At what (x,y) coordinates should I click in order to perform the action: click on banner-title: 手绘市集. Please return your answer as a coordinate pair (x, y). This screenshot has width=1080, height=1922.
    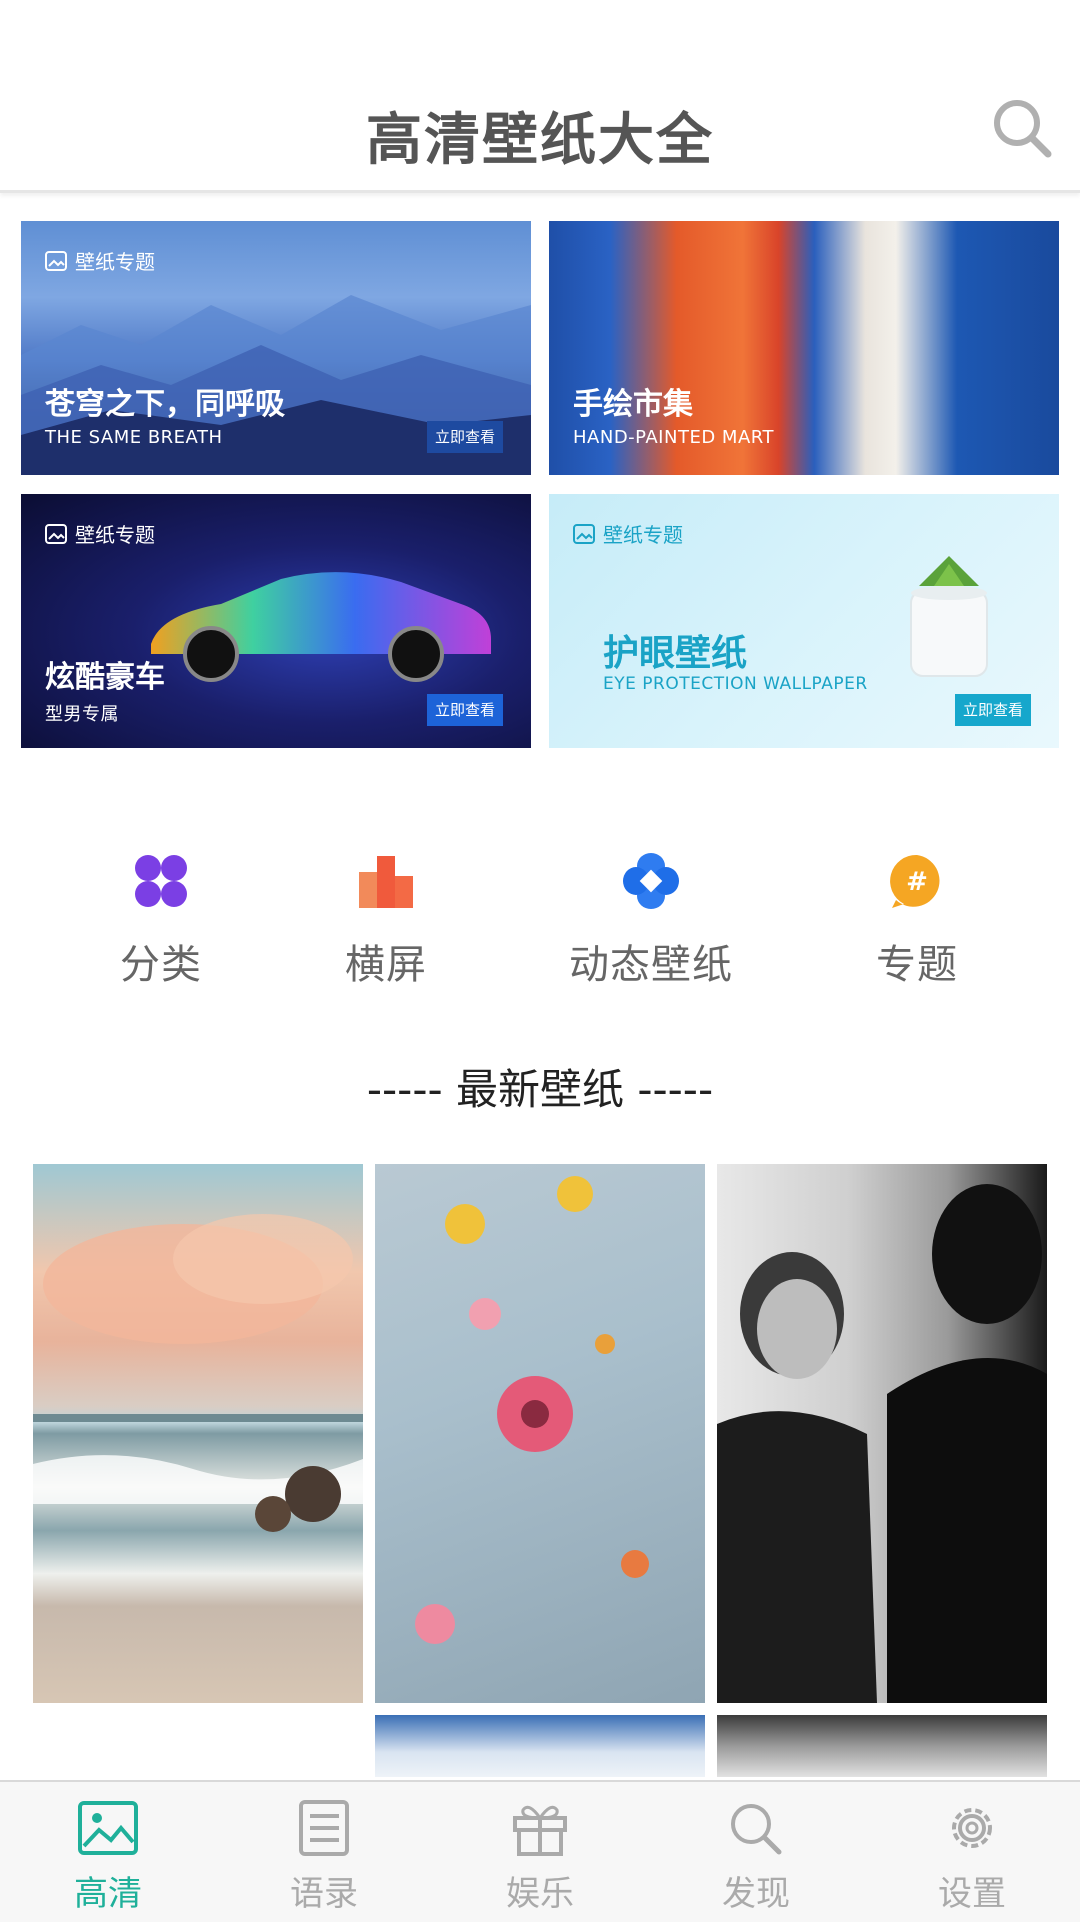
    Looking at the image, I should click on (633, 404).